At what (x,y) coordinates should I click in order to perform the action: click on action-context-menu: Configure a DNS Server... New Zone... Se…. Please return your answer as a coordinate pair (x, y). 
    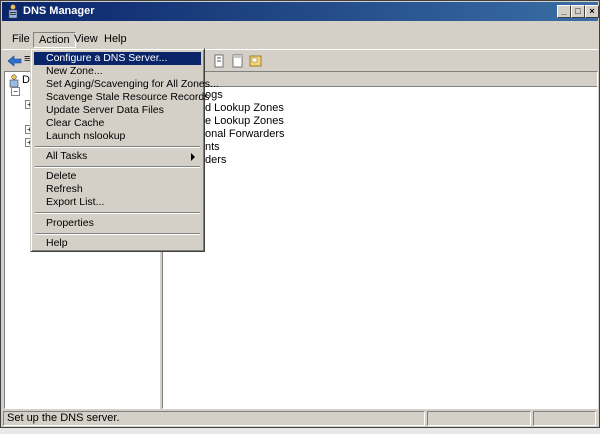
    Looking at the image, I should click on (124, 150).